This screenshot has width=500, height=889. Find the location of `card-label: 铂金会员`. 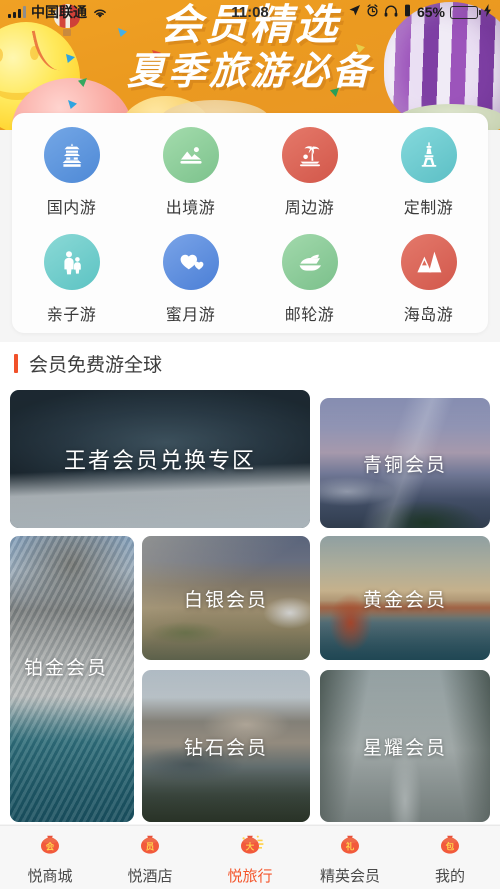

card-label: 铂金会员 is located at coordinates (66, 668).